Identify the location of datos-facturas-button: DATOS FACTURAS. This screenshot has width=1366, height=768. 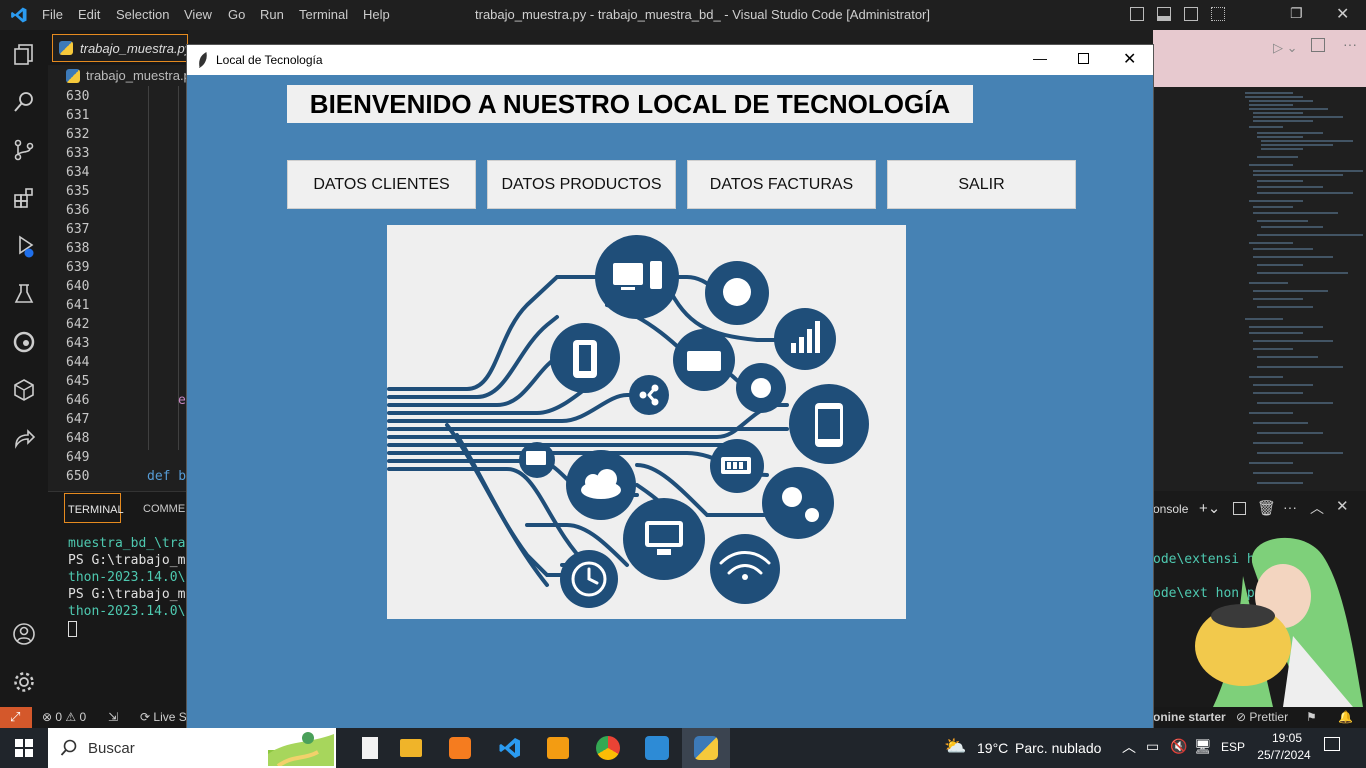
(781, 184).